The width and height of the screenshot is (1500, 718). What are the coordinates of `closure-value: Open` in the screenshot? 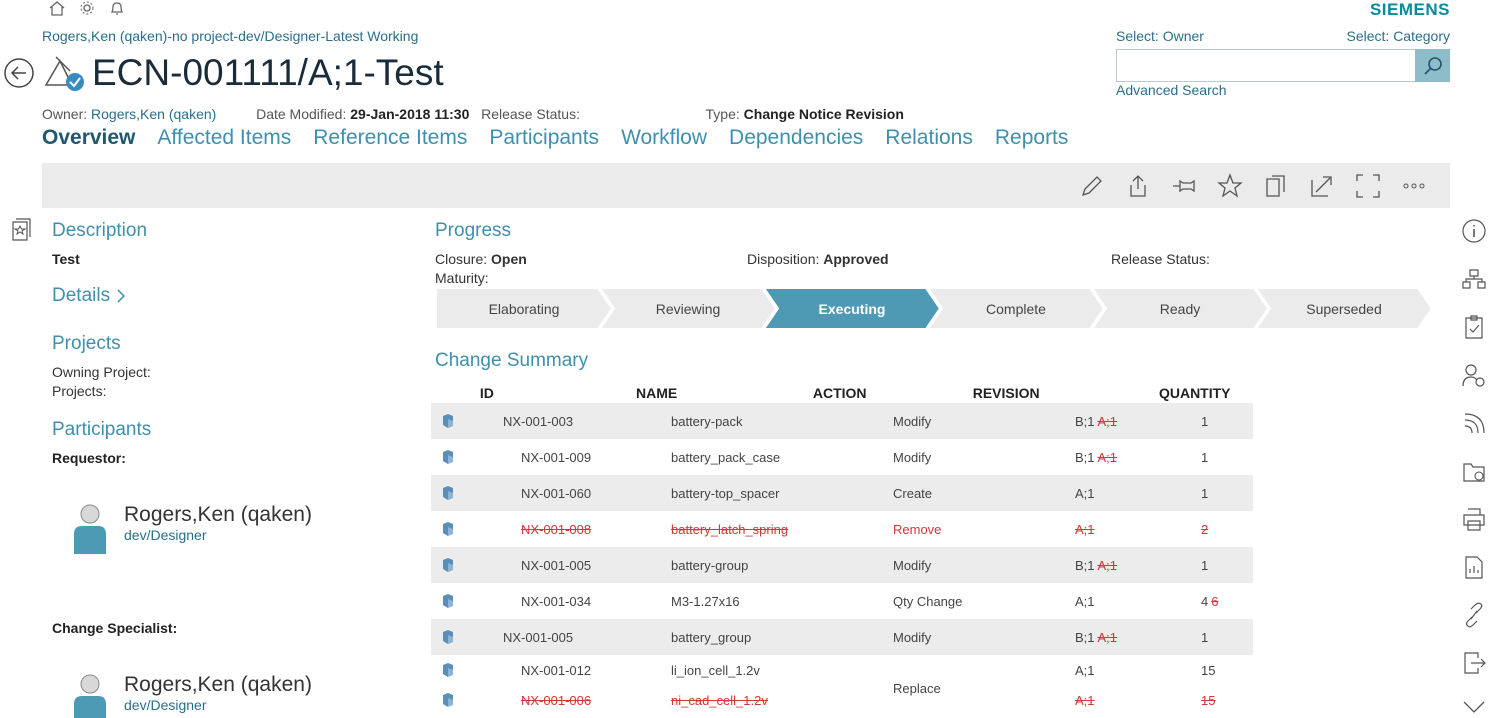 It's located at (509, 259).